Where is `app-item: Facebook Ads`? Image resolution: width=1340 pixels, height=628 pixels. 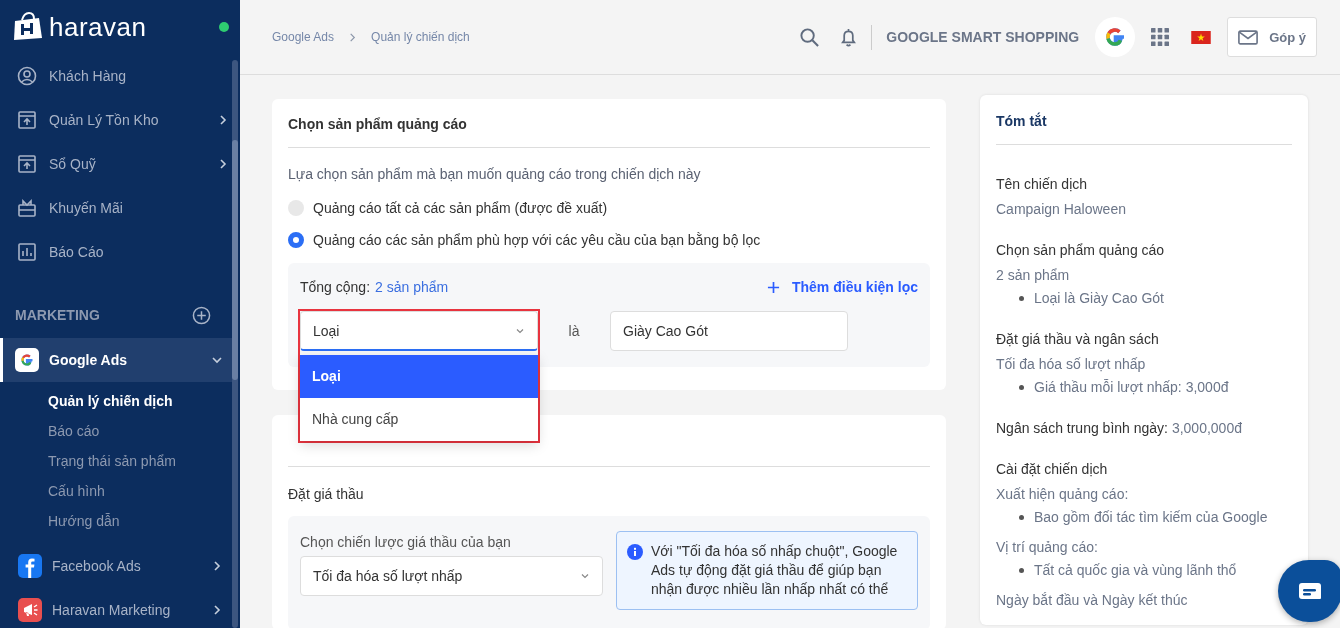
app-item: Facebook Ads is located at coordinates (117, 566).